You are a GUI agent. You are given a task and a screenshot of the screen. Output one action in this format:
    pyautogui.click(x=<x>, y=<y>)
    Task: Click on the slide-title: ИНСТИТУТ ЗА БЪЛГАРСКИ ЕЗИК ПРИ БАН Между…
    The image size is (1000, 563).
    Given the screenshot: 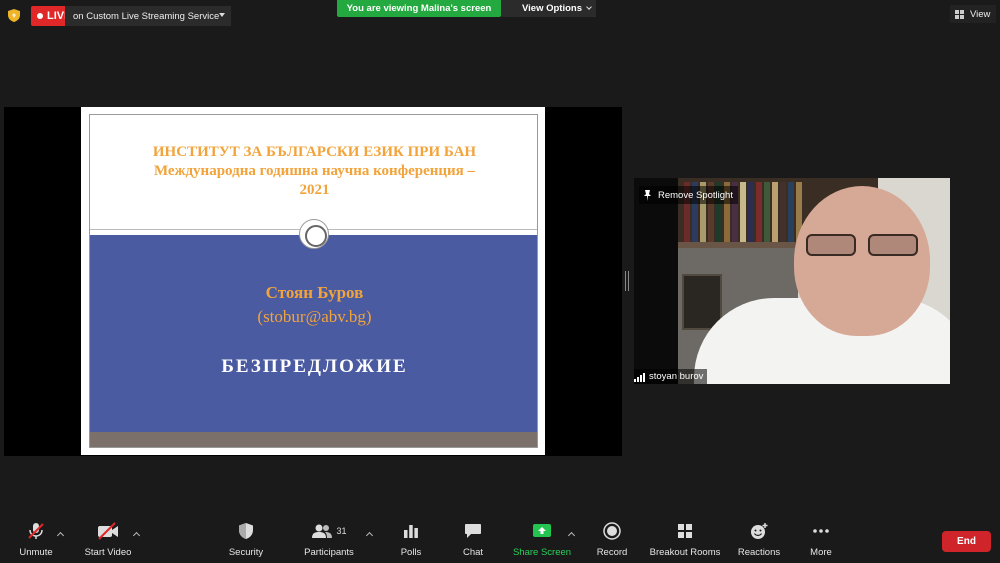 What is the action you would take?
    pyautogui.click(x=313, y=171)
    